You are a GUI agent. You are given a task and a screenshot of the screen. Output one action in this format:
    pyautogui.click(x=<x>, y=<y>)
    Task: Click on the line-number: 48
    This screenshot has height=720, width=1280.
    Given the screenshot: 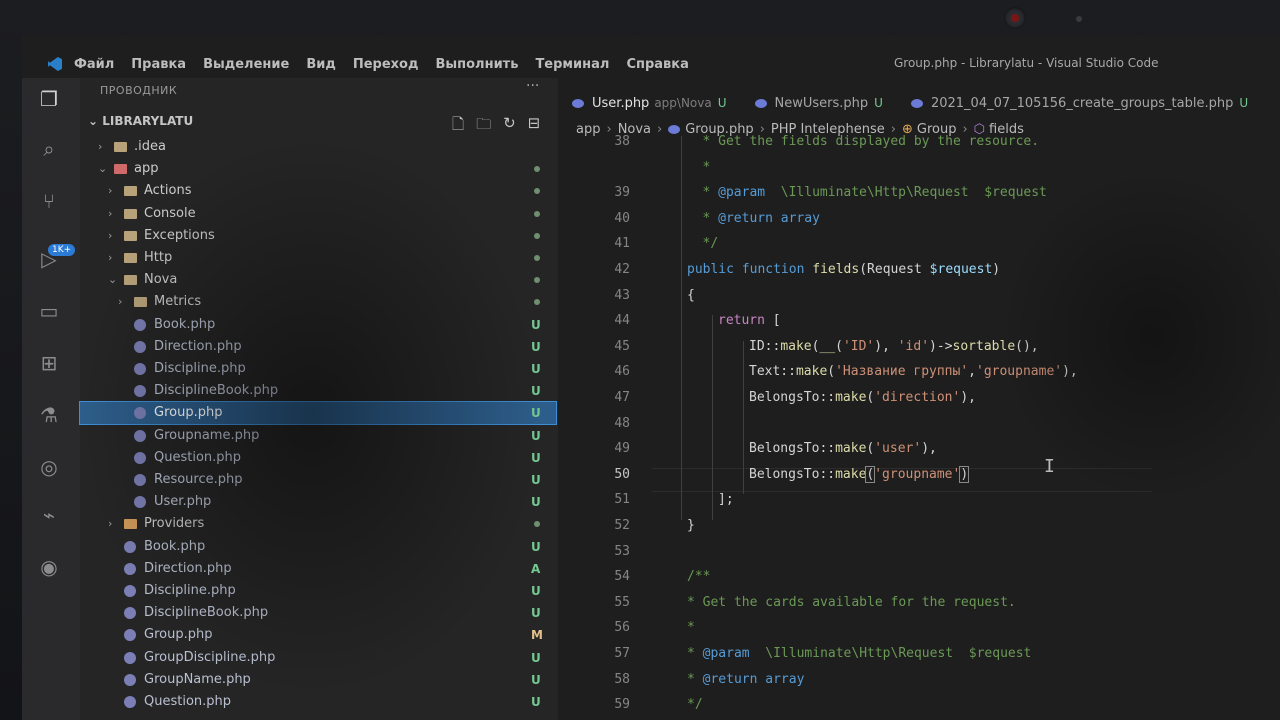 What is the action you would take?
    pyautogui.click(x=622, y=423)
    